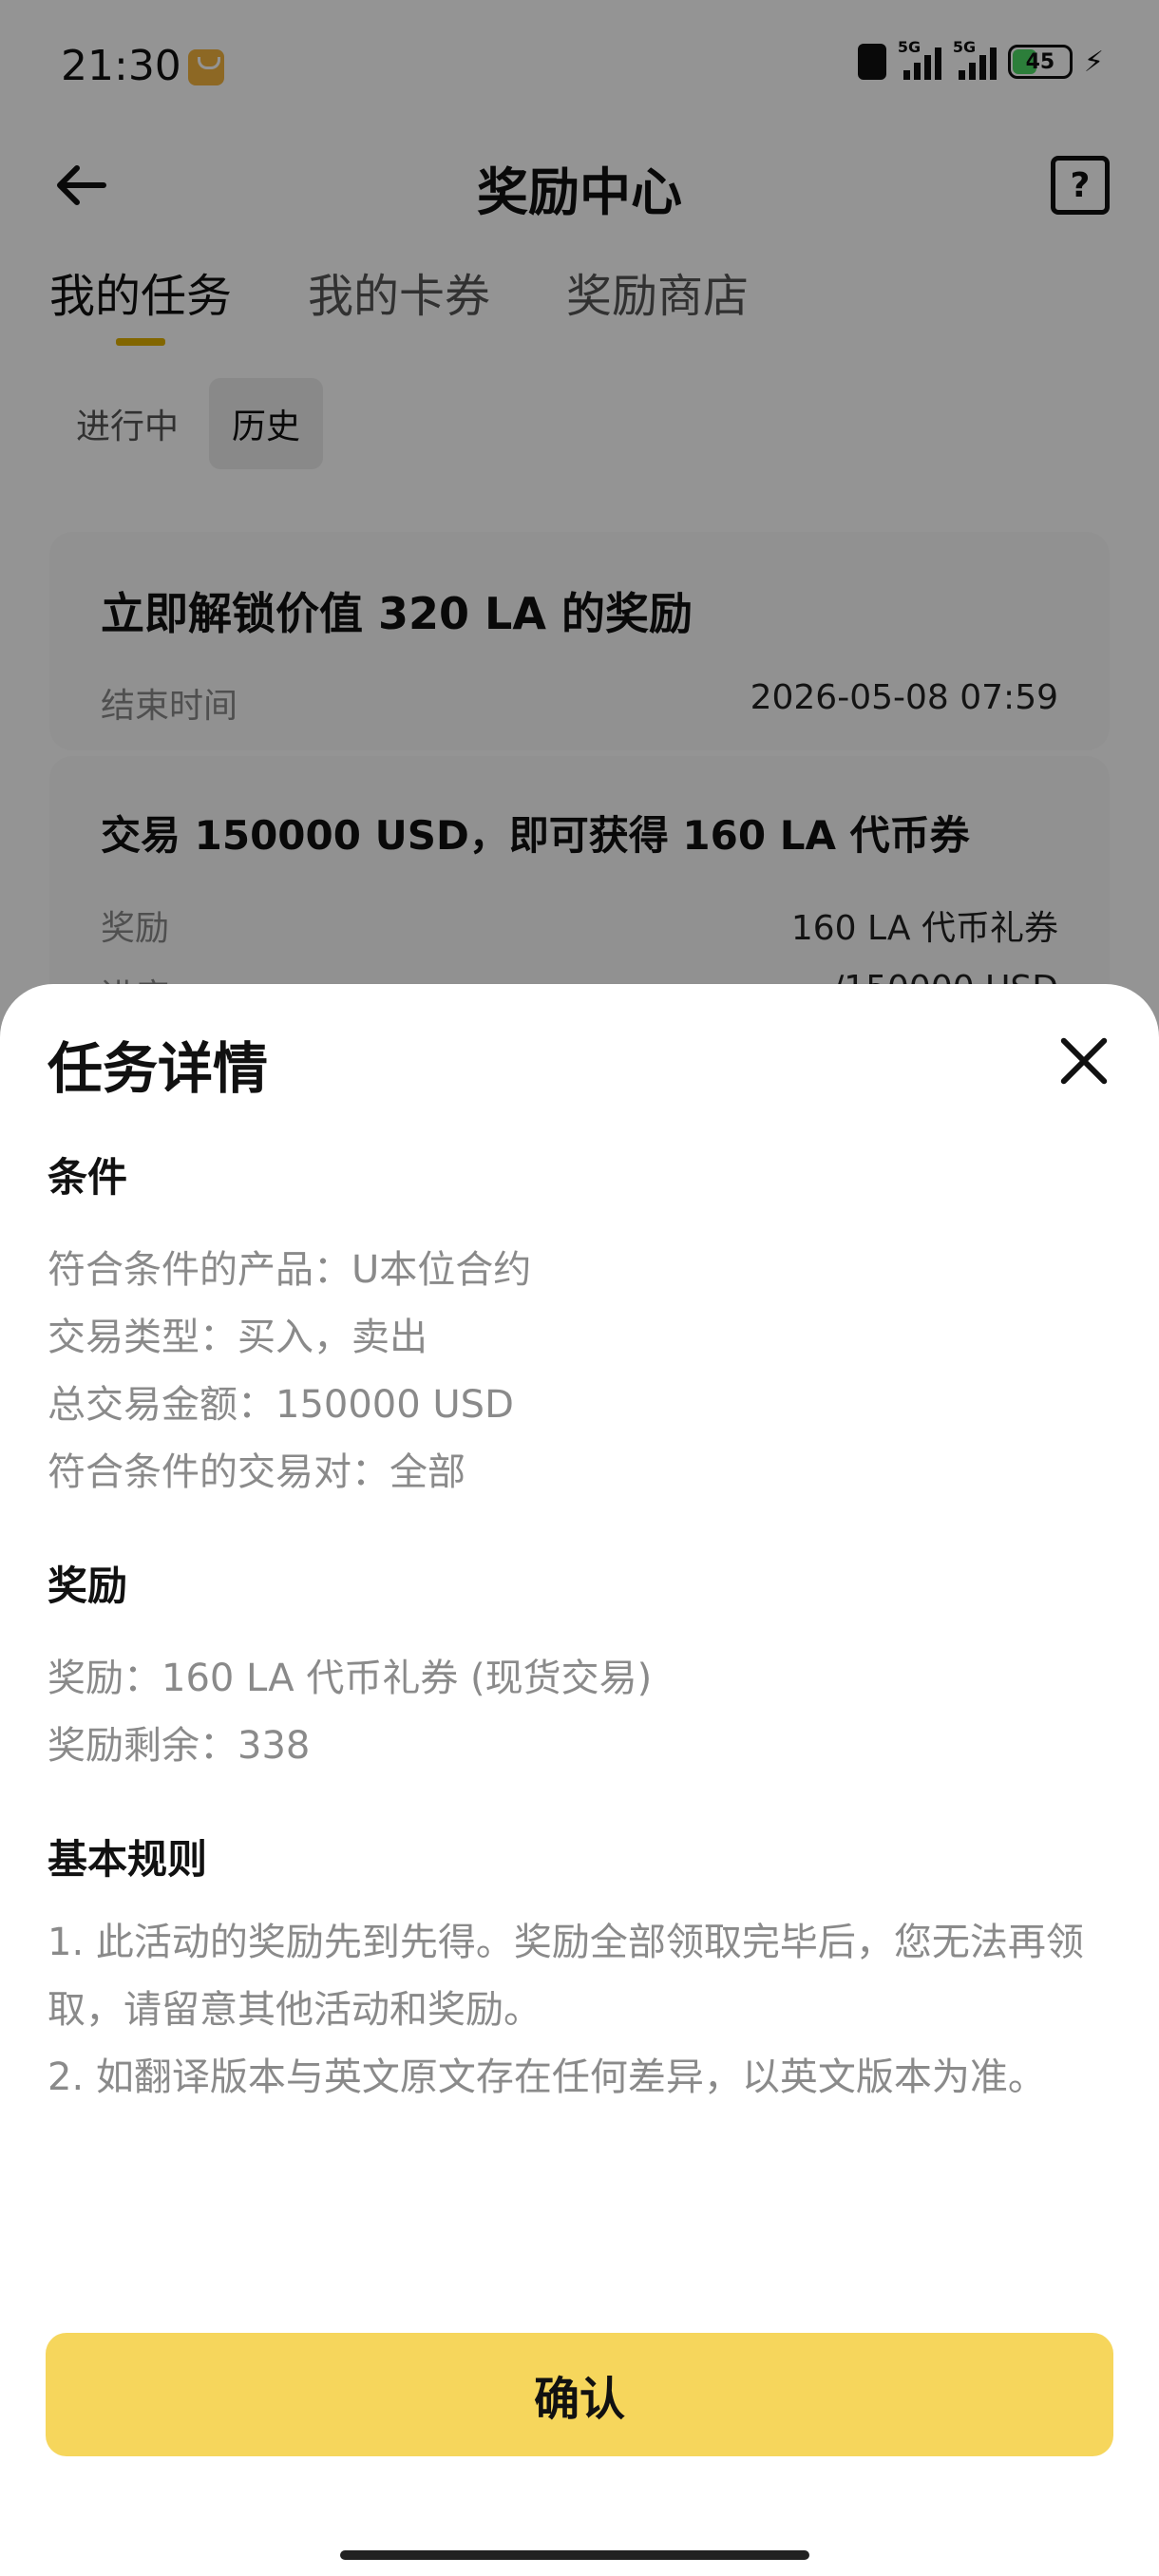 Image resolution: width=1159 pixels, height=2576 pixels. Describe the element at coordinates (290, 1270) in the screenshot. I see `condition-line: 符合条件的产品：U本位合约` at that location.